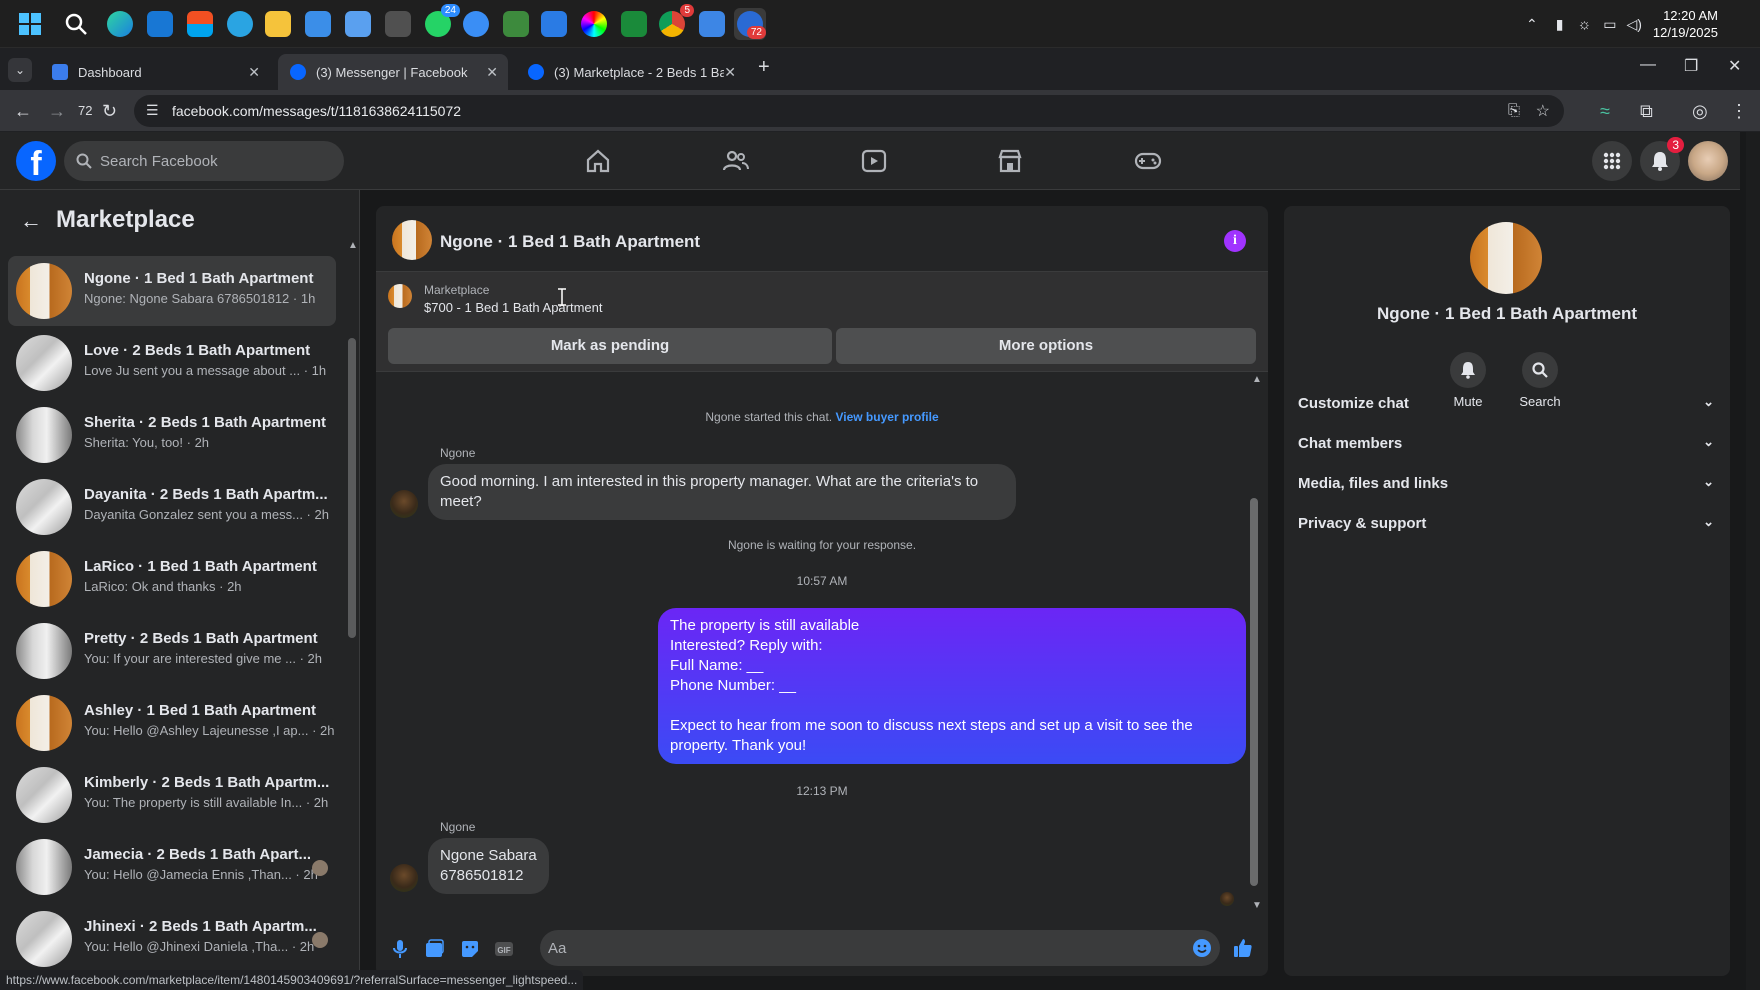 The image size is (1760, 990). What do you see at coordinates (1506, 258) in the screenshot?
I see `conversation-avatar` at bounding box center [1506, 258].